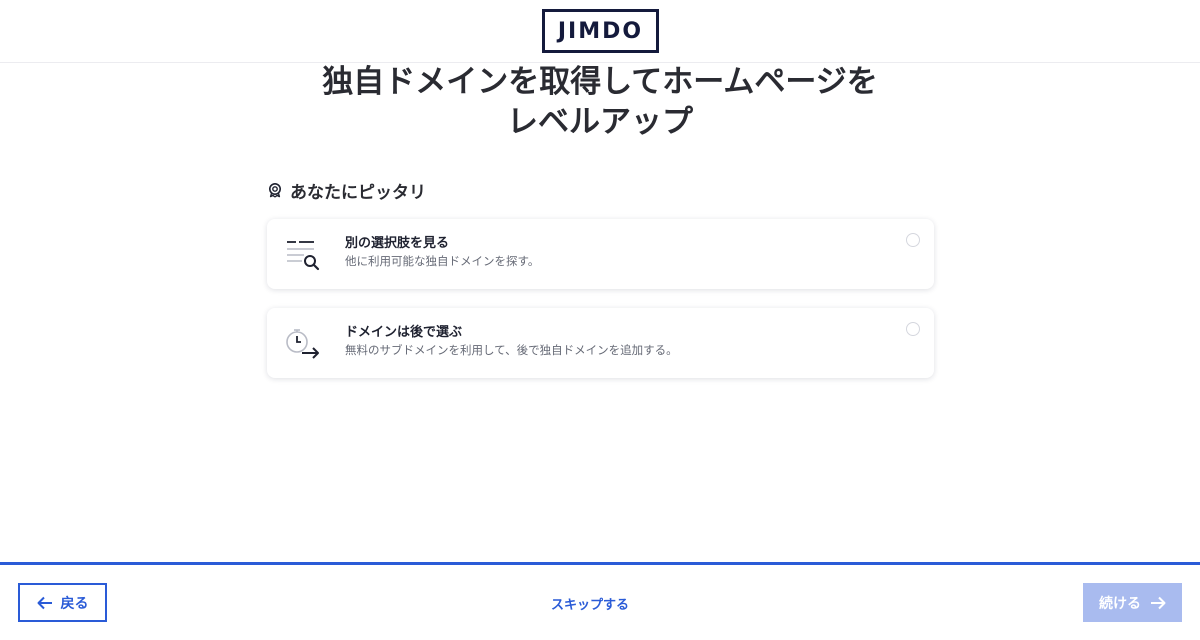 The image size is (1200, 640). I want to click on option-card-choose-later: ドメインは後で選ぶ 無料のサブドメインを利用して、後で独自ドメインを追加する。, so click(600, 343).